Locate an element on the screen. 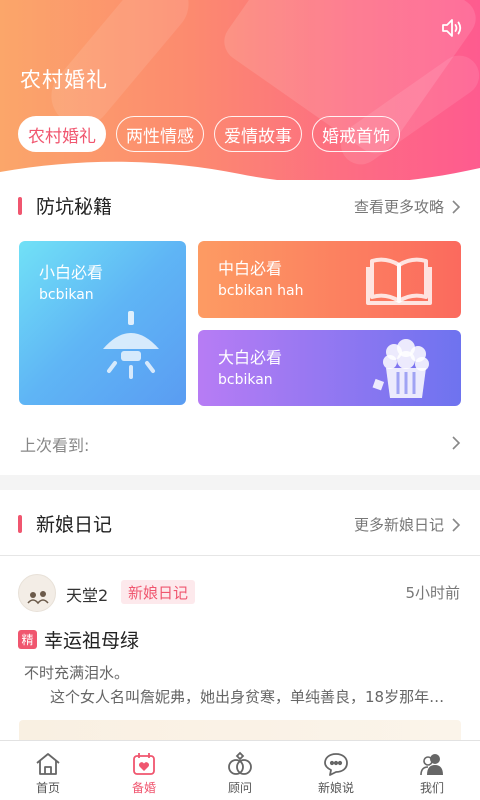  book-icon is located at coordinates (399, 281).